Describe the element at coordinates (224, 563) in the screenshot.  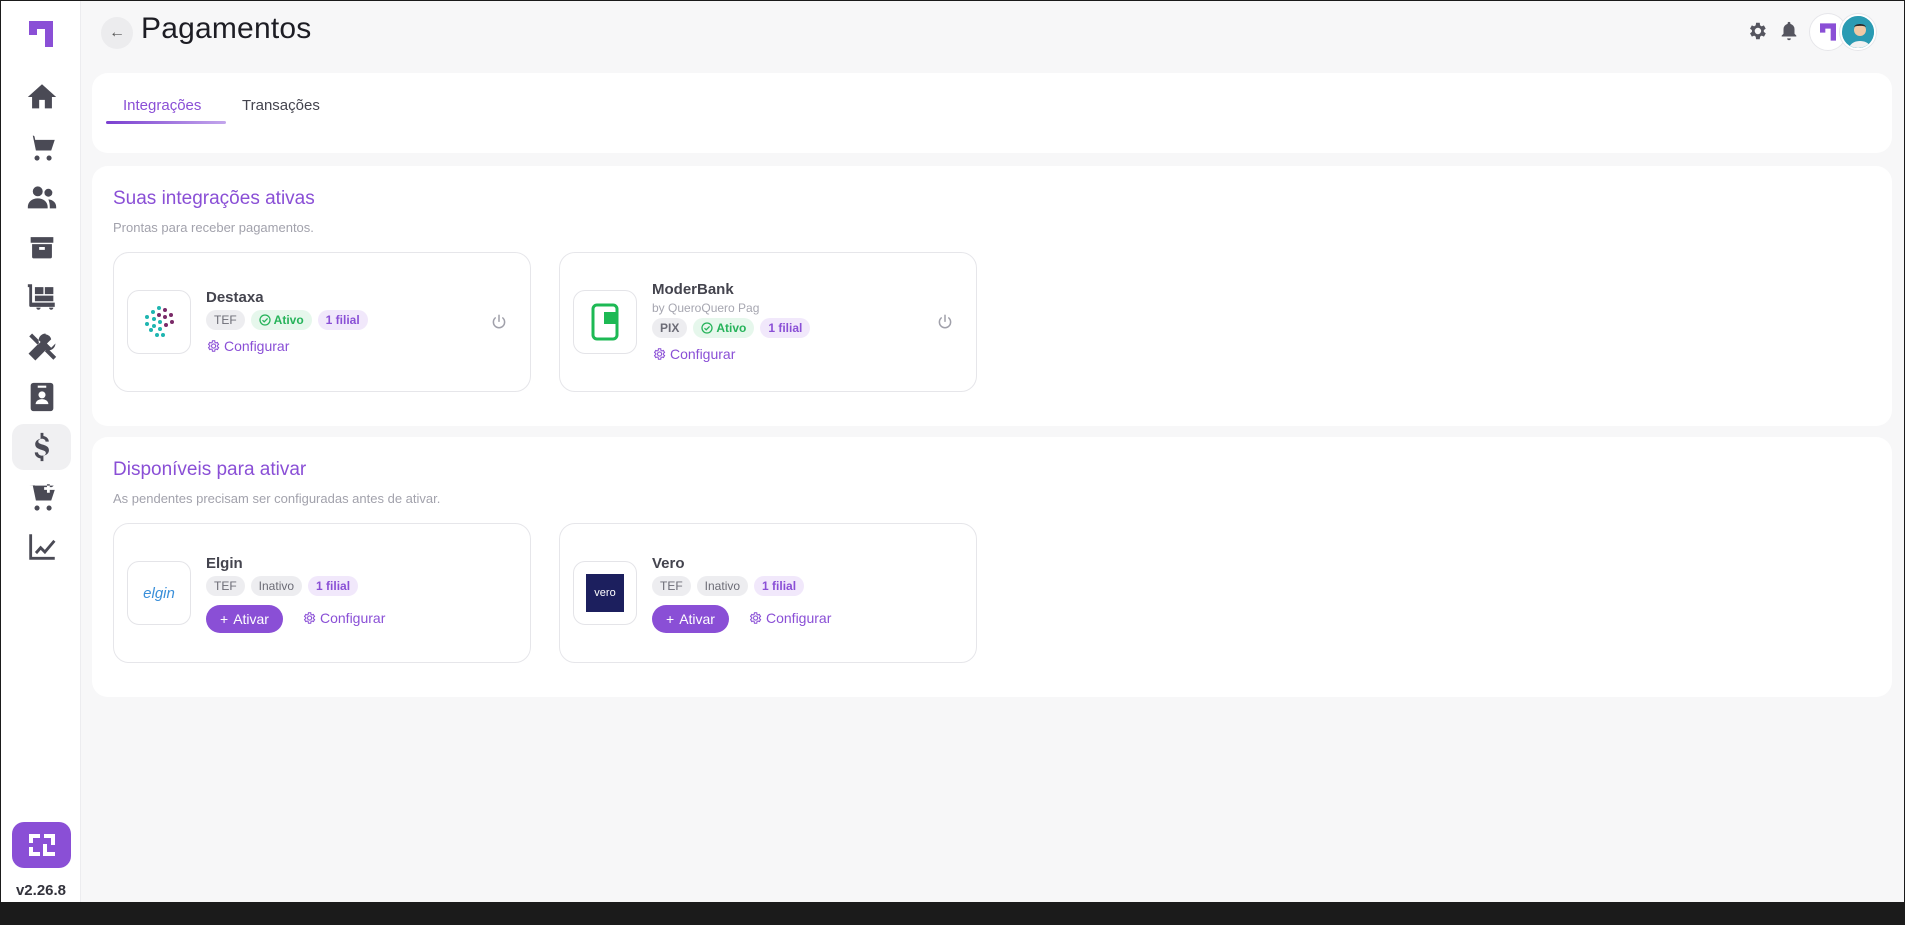
I see `integration-name: Elgin` at that location.